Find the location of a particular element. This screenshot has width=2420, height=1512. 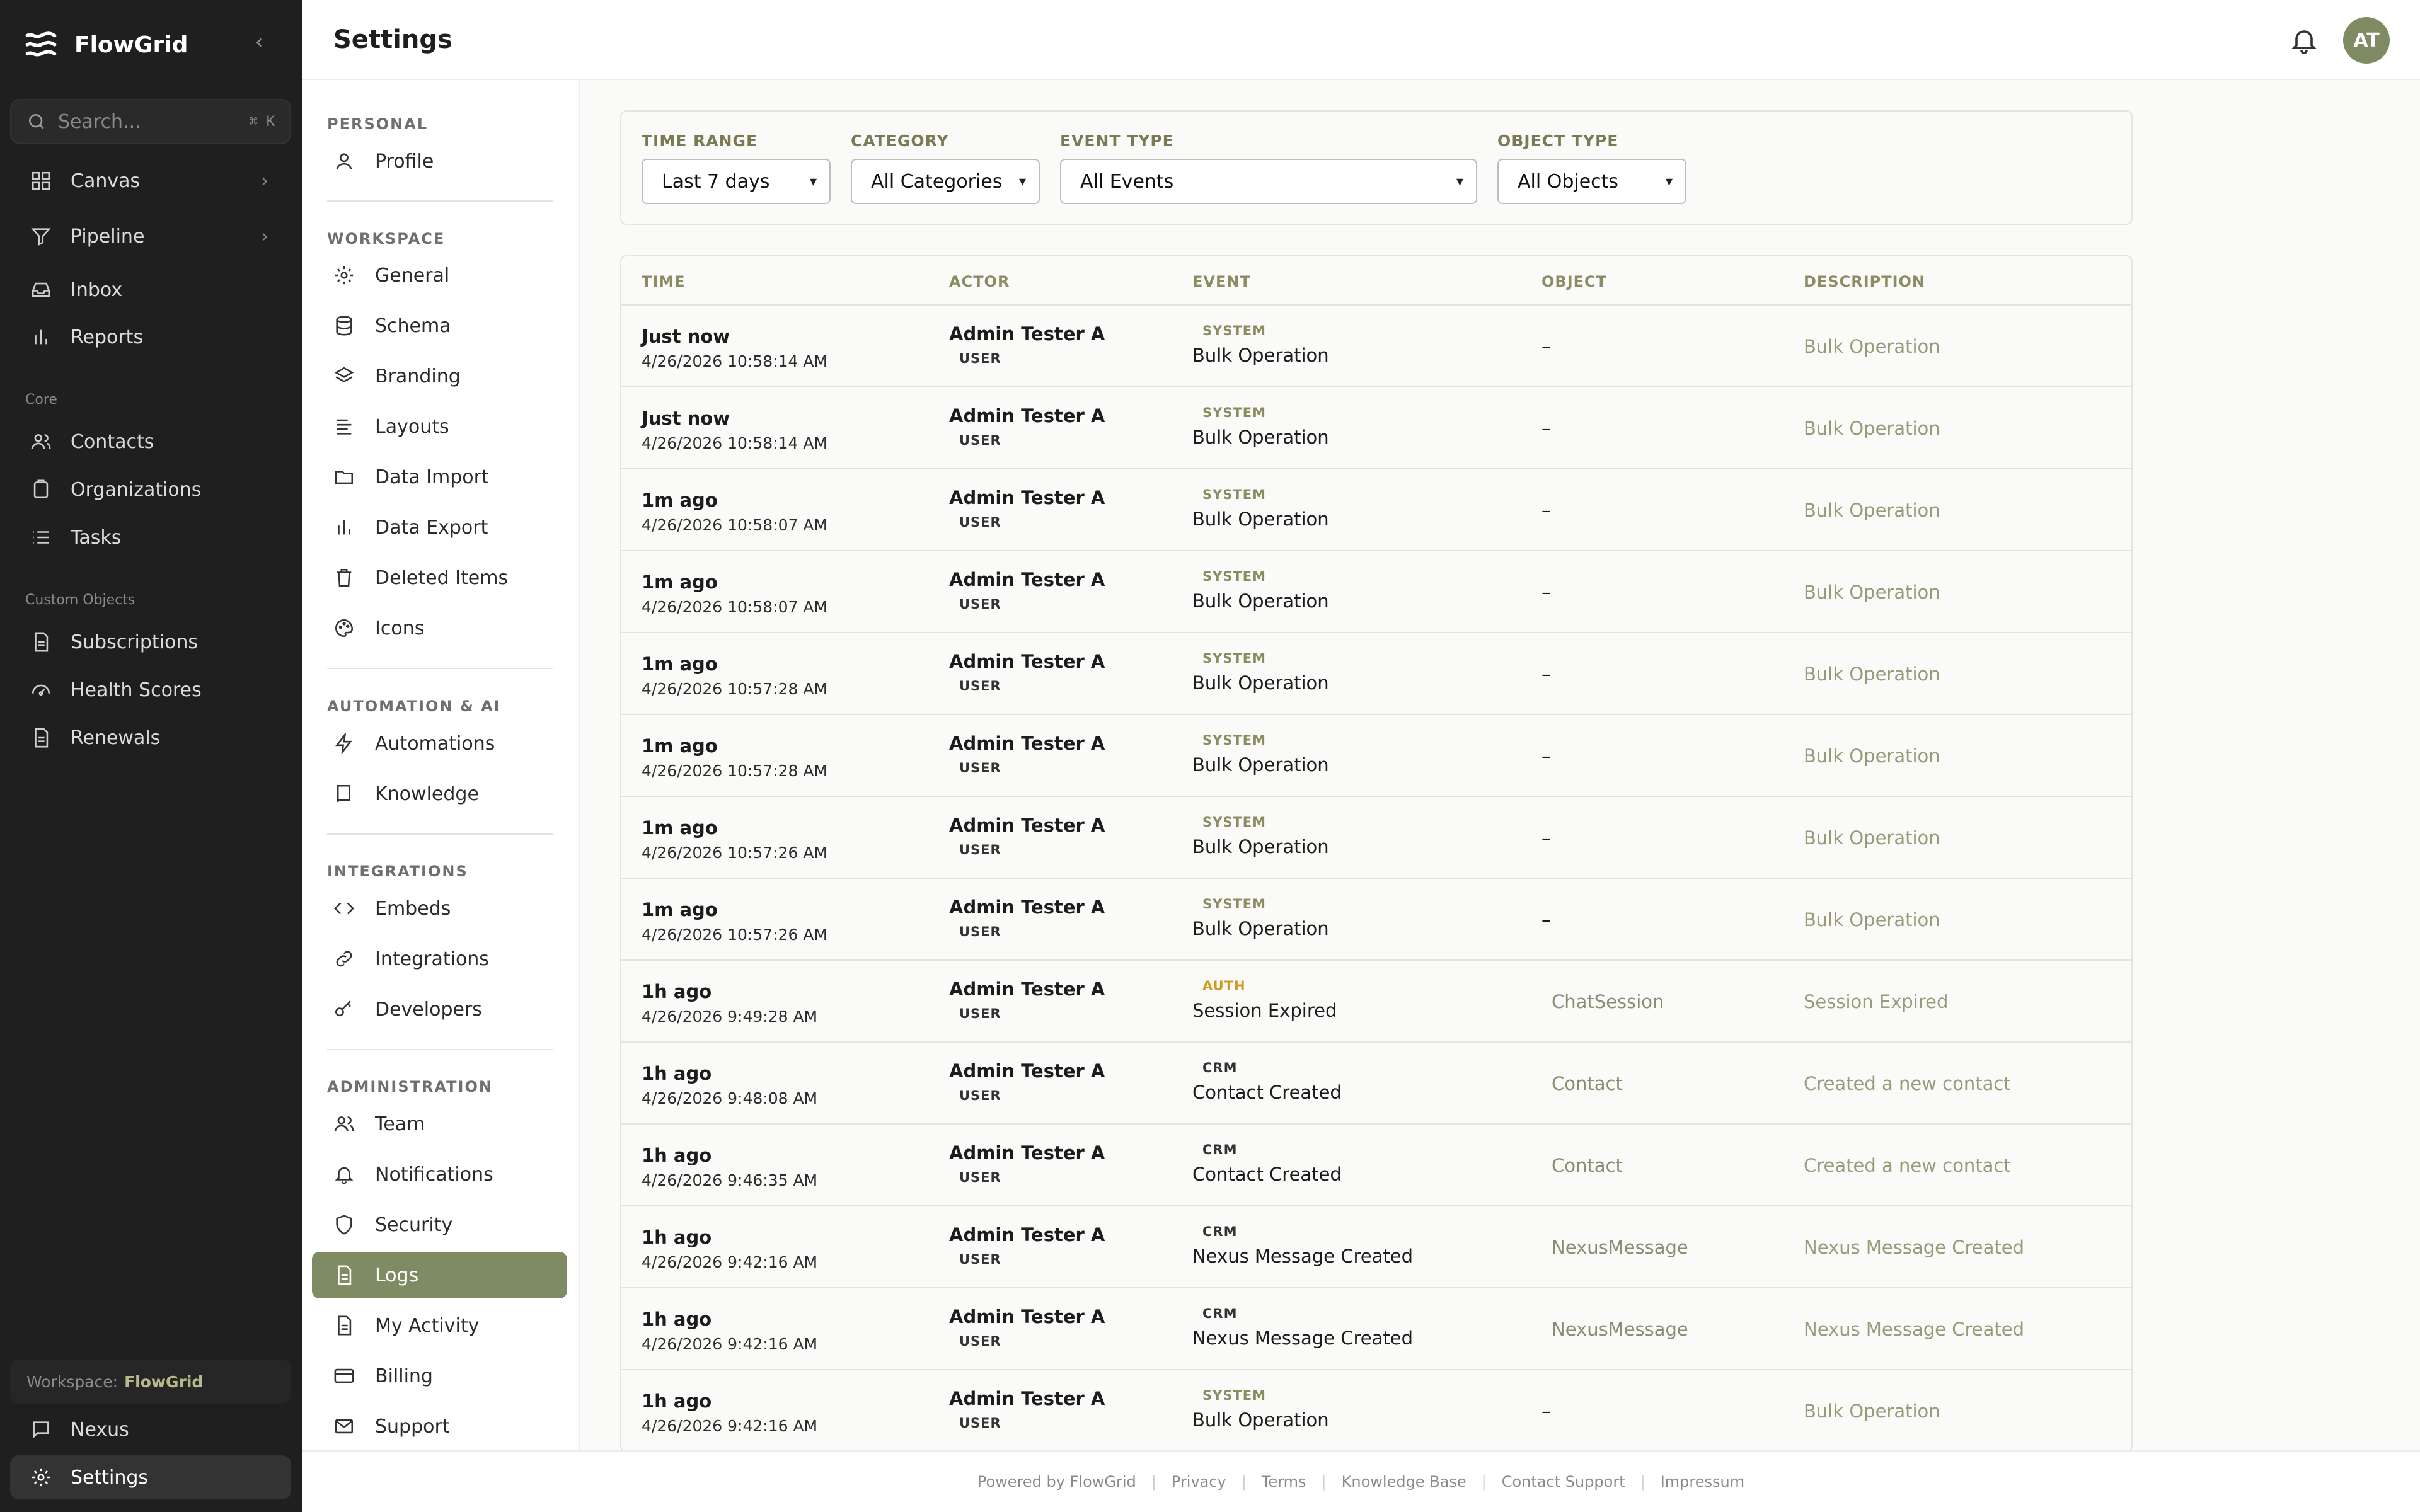

time-cell: 1m ago 4/26/2026 10:57:26 AM is located at coordinates (734, 921).